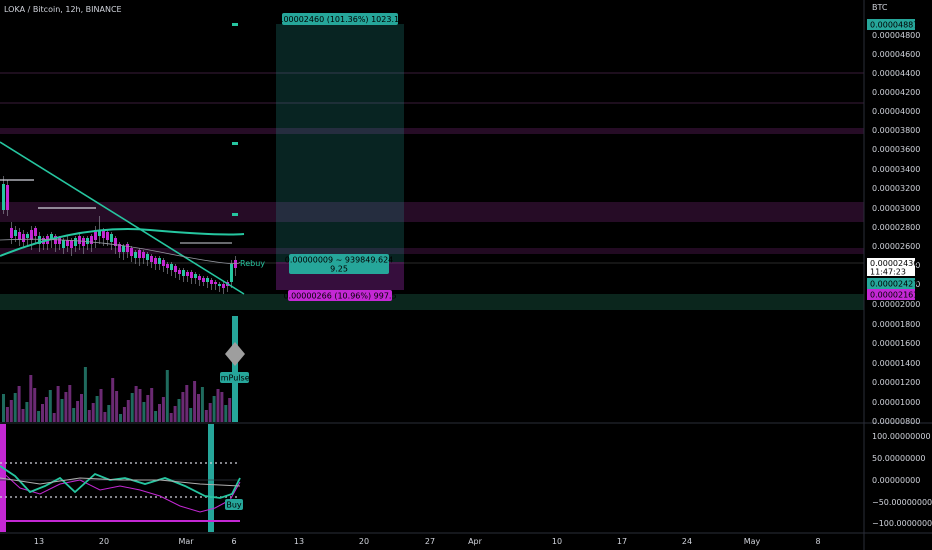 The width and height of the screenshot is (932, 550). What do you see at coordinates (896, 343) in the screenshot?
I see `price-tick-label: 0.00001600` at bounding box center [896, 343].